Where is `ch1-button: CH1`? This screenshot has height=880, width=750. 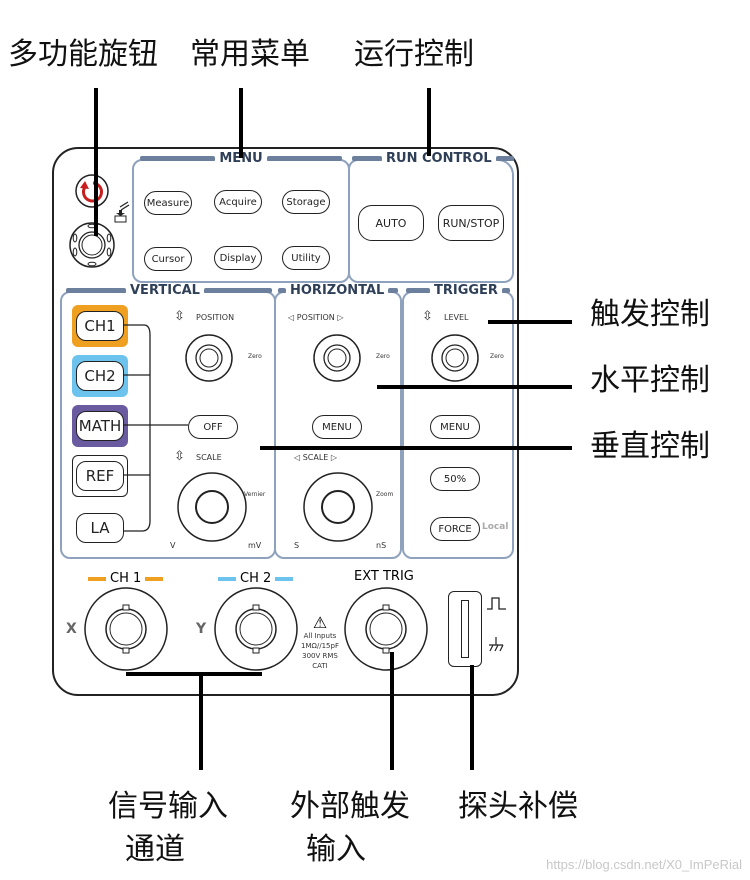 ch1-button: CH1 is located at coordinates (100, 326).